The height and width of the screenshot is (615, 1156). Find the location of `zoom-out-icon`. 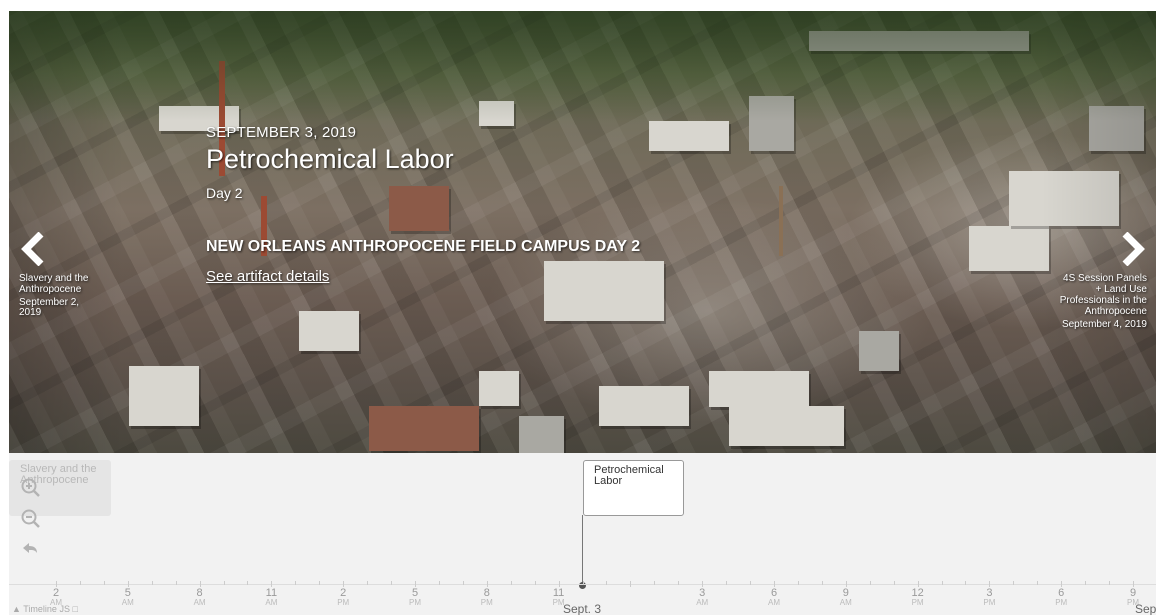

zoom-out-icon is located at coordinates (31, 519).